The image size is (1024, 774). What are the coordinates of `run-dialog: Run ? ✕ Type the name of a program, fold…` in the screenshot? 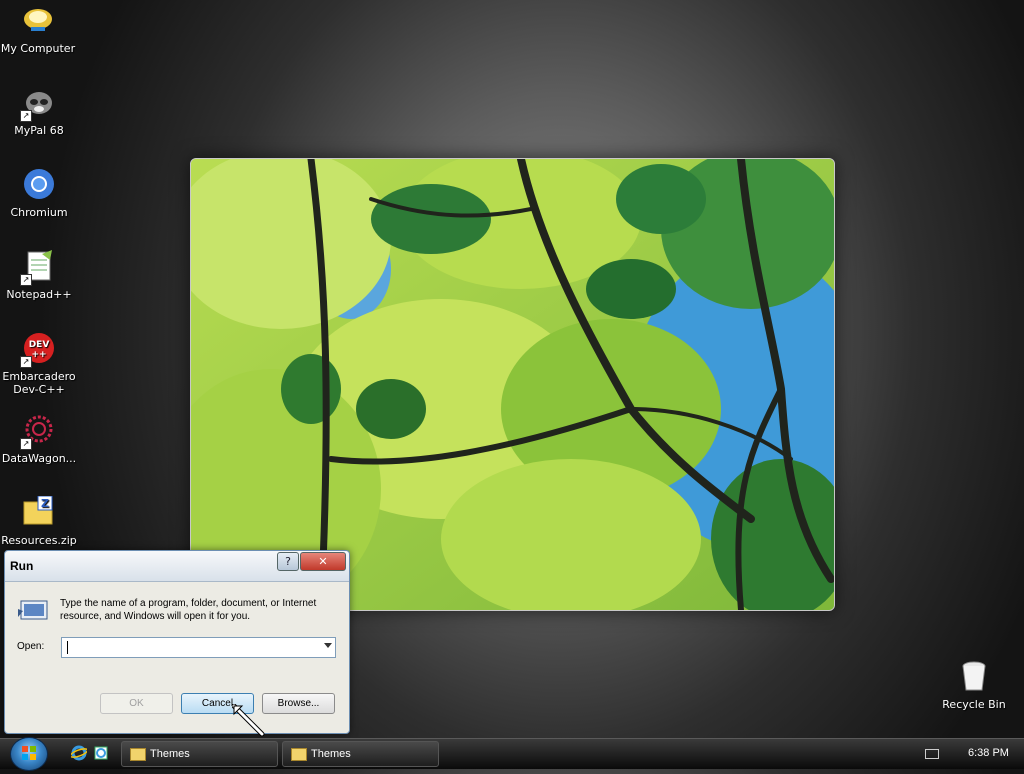 It's located at (177, 642).